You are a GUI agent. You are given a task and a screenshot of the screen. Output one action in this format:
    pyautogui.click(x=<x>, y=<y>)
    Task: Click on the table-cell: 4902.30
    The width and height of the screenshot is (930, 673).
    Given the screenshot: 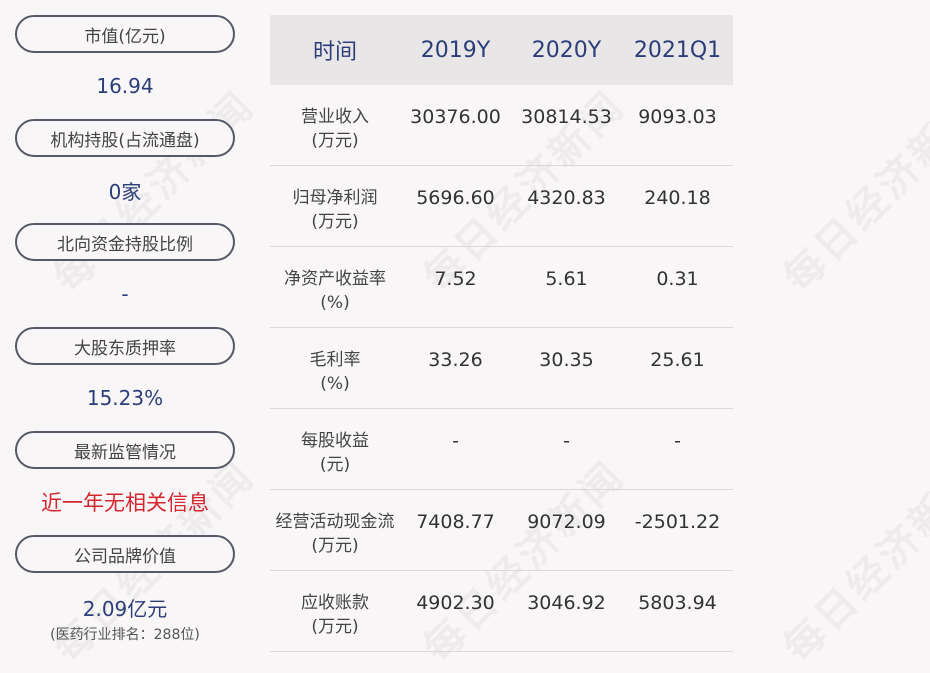 What is the action you would take?
    pyautogui.click(x=455, y=603)
    